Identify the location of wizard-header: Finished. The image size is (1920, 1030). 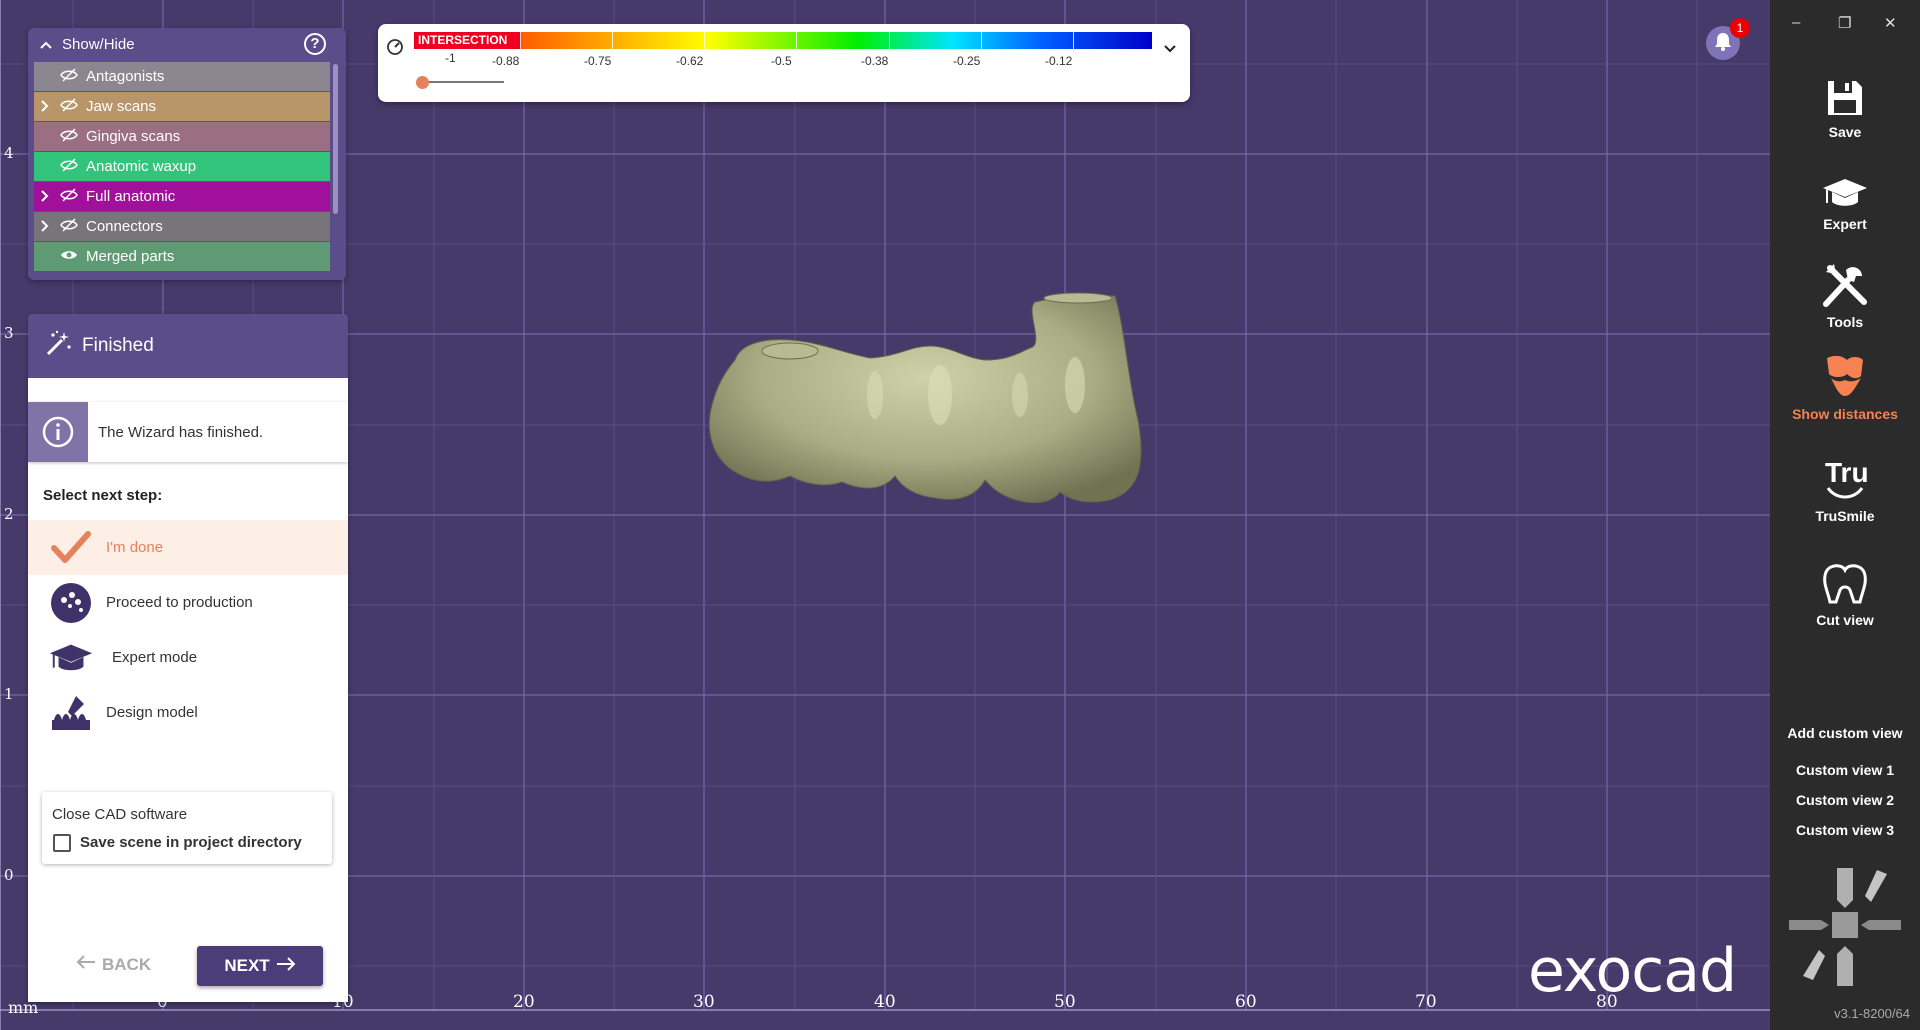
(188, 346).